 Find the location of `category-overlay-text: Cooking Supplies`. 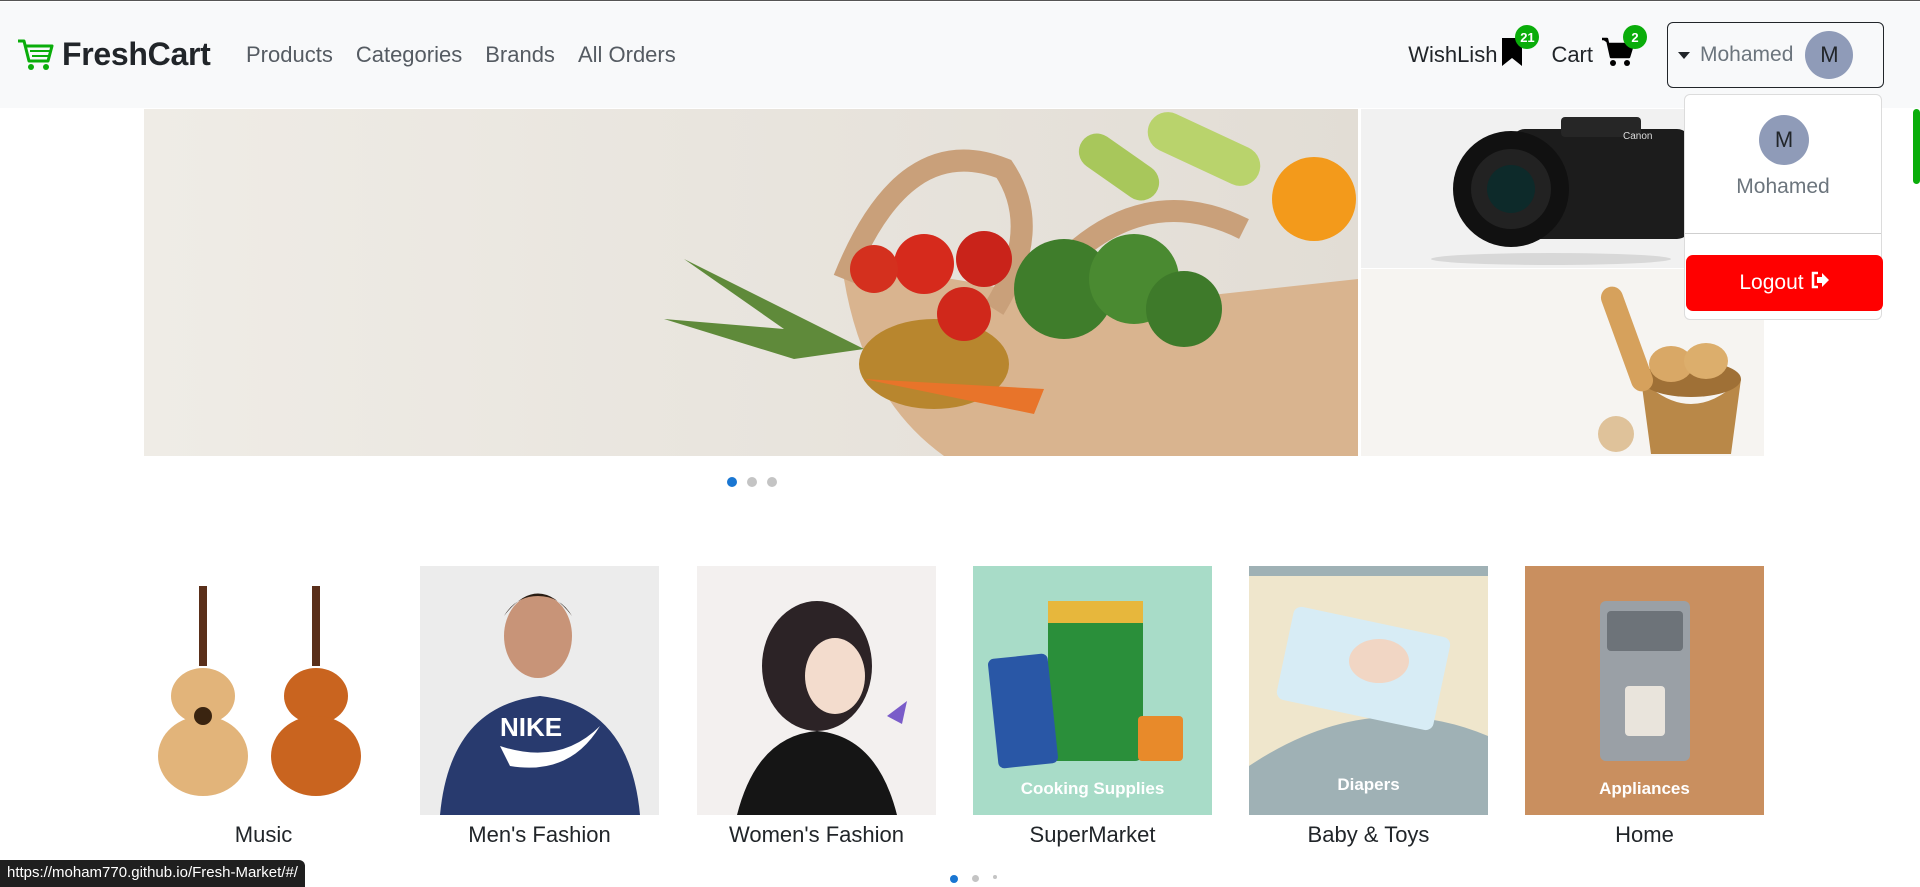

category-overlay-text: Cooking Supplies is located at coordinates (1092, 788).